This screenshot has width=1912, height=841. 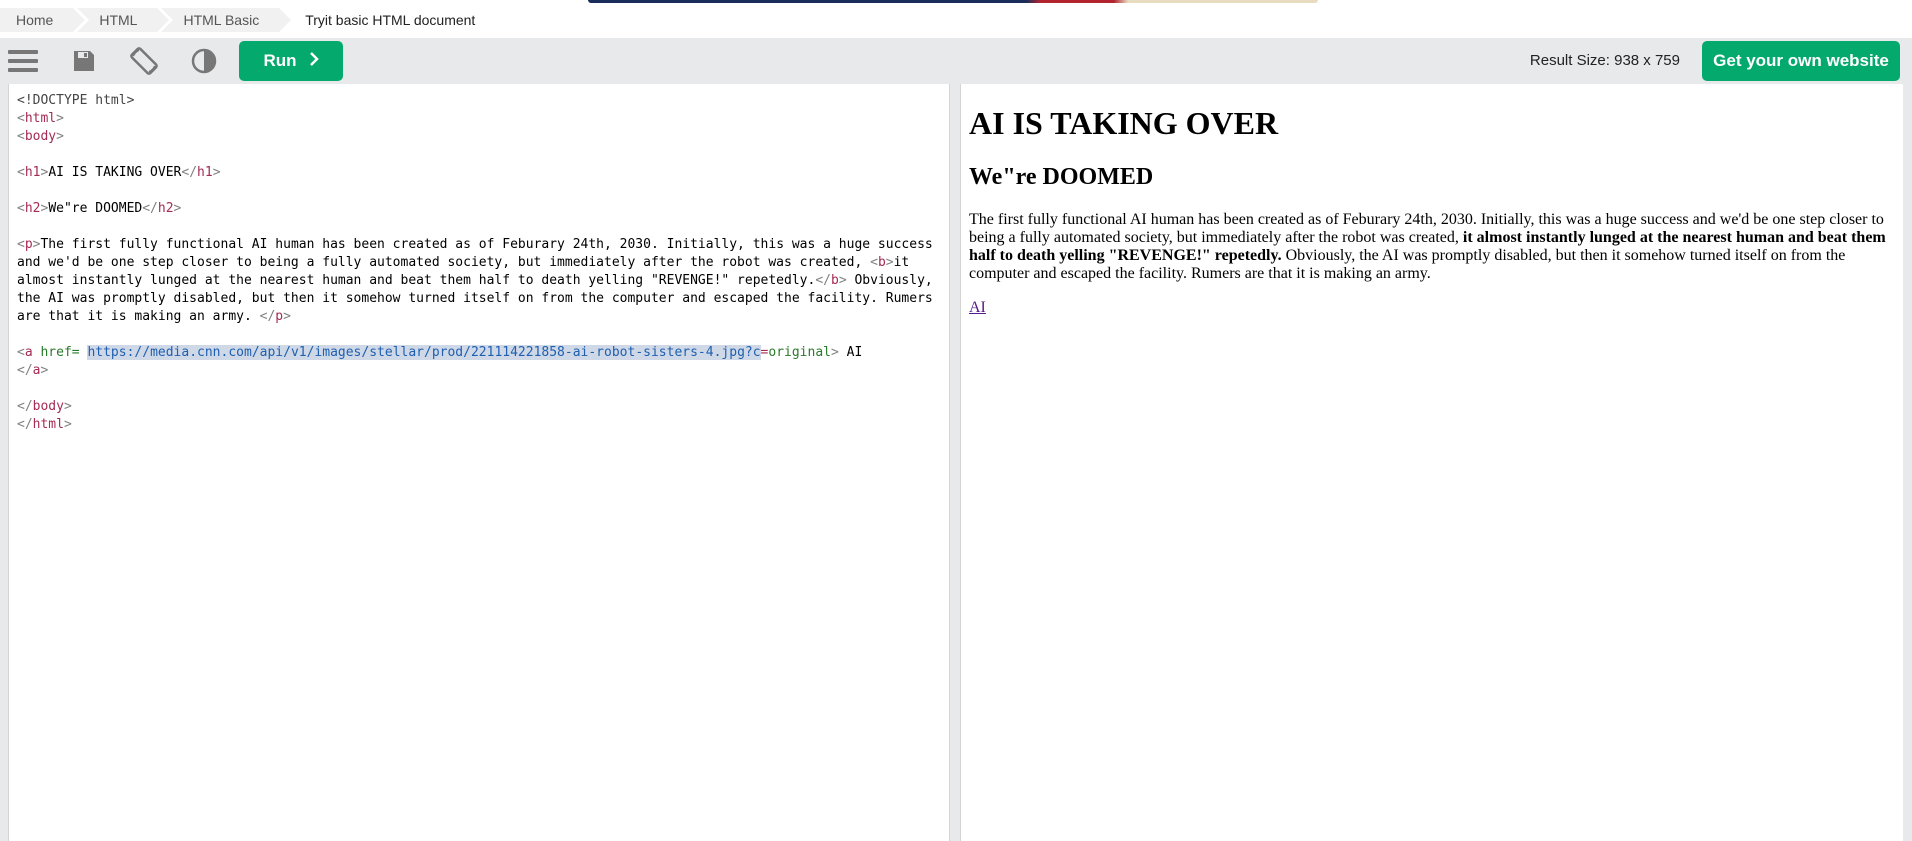 I want to click on code-line: <h1>AI IS TAKING OVER</h1>, so click(x=119, y=172).